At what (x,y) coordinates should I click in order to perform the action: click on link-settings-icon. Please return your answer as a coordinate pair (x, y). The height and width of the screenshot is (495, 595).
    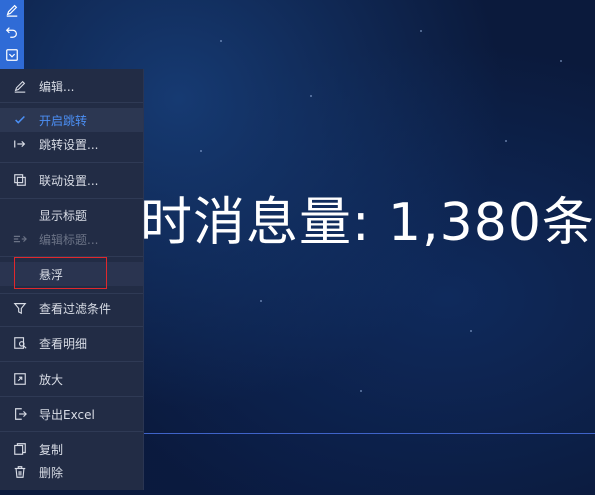
    Looking at the image, I should click on (20, 180).